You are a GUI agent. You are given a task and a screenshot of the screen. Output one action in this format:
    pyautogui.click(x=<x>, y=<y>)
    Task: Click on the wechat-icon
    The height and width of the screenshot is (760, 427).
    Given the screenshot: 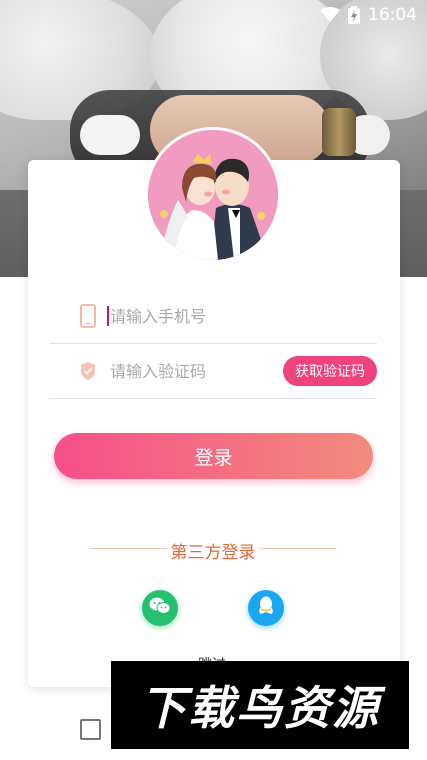 What is the action you would take?
    pyautogui.click(x=160, y=608)
    